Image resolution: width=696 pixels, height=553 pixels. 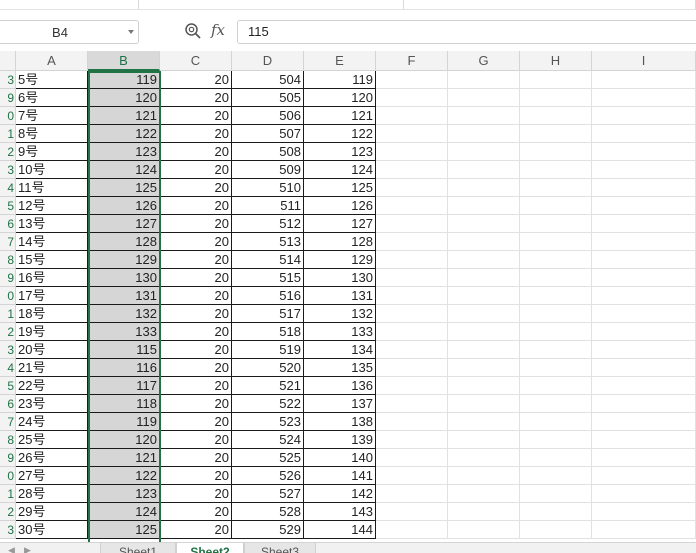 What do you see at coordinates (27, 549) in the screenshot?
I see `next-sheet-icon: ▶` at bounding box center [27, 549].